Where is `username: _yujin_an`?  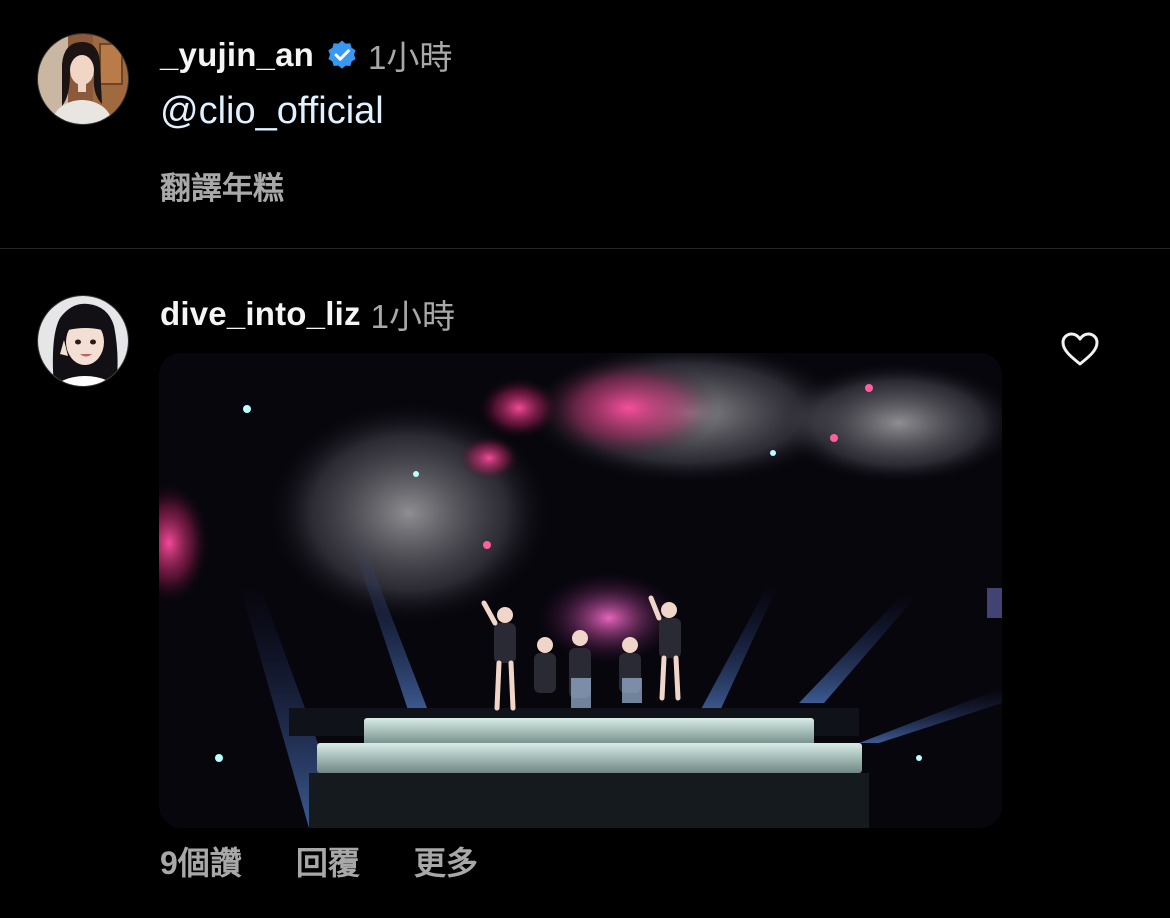 username: _yujin_an is located at coordinates (237, 55).